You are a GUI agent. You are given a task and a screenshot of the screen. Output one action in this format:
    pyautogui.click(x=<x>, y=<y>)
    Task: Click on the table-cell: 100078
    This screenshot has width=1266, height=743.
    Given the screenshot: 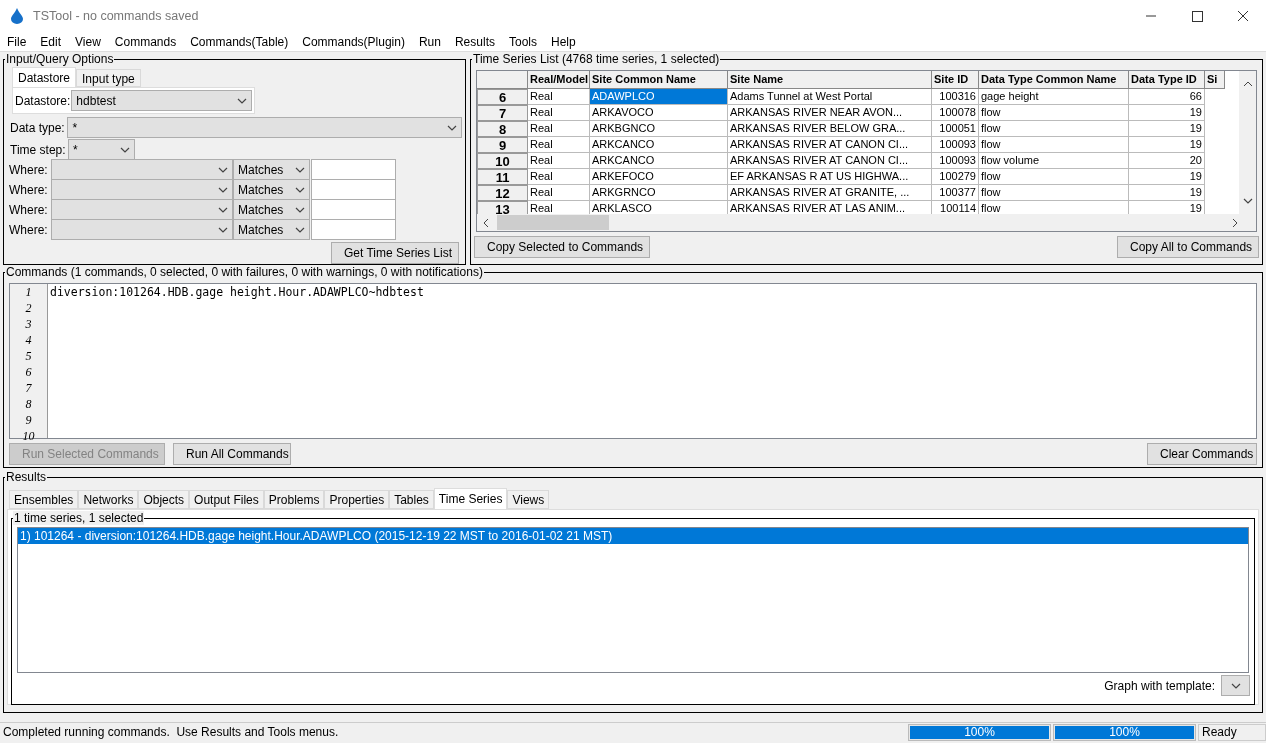 What is the action you would take?
    pyautogui.click(x=955, y=113)
    